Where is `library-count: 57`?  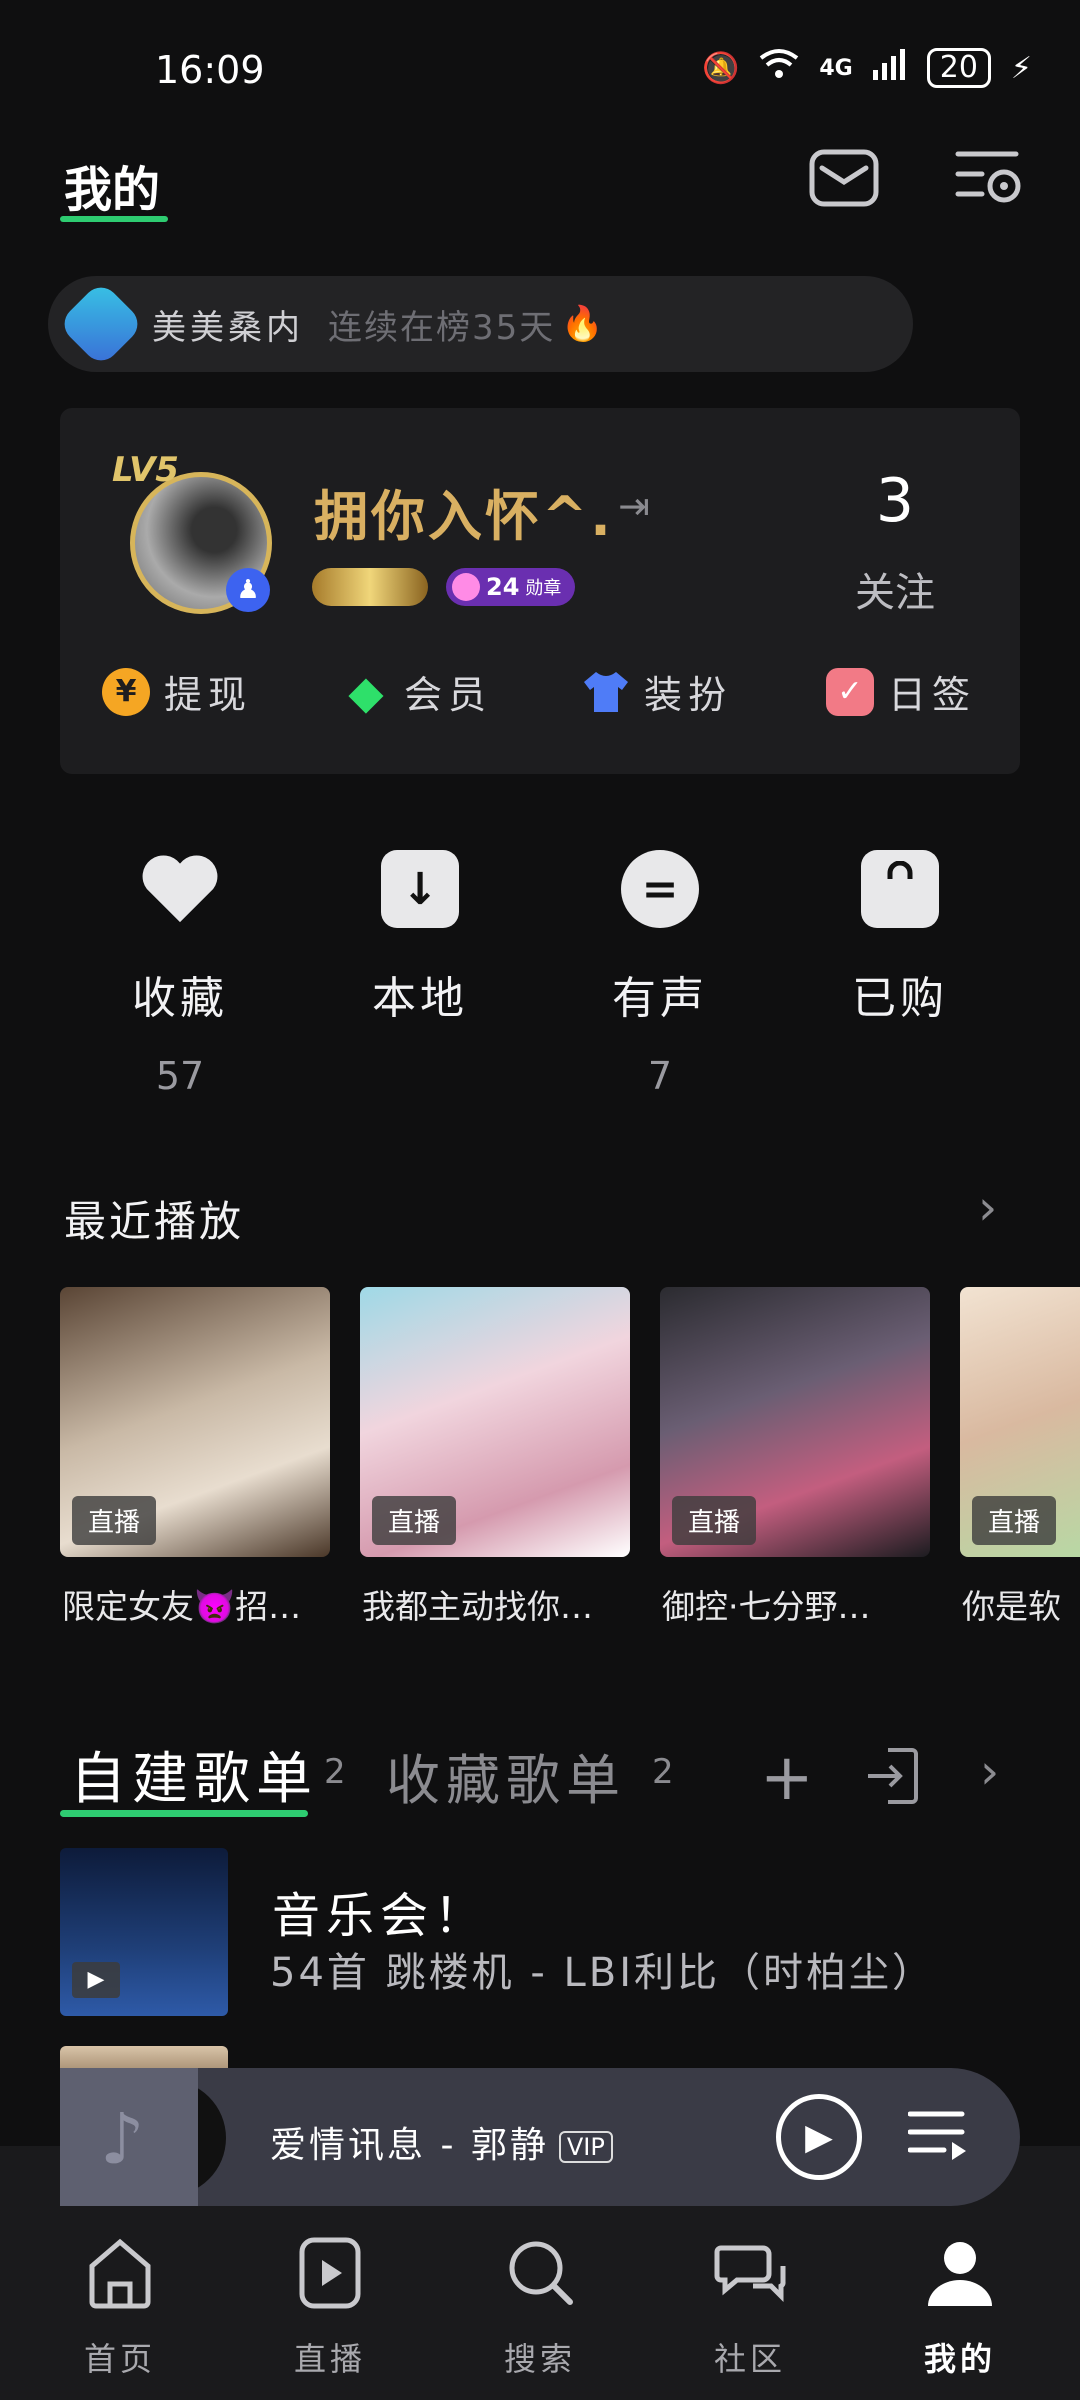
library-count: 57 is located at coordinates (180, 1076).